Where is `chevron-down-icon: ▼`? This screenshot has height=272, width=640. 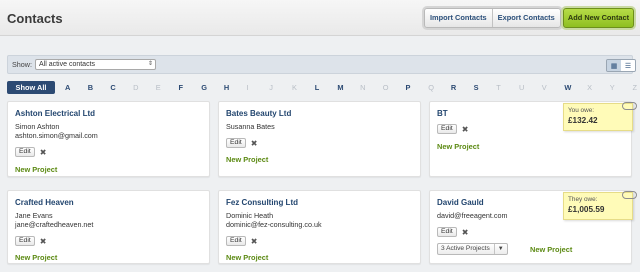 chevron-down-icon: ▼ is located at coordinates (498, 249).